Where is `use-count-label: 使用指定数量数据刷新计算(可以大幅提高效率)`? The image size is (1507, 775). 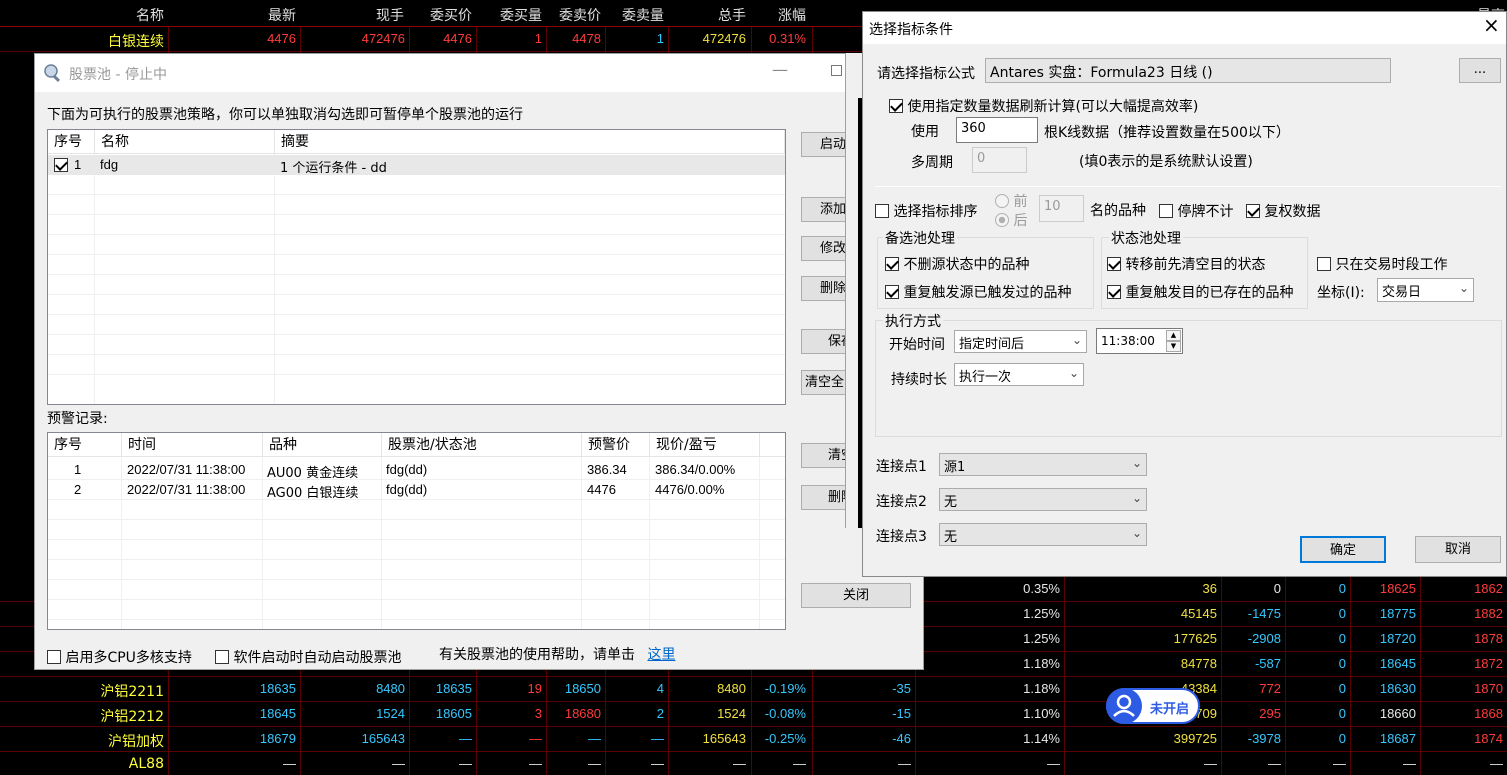 use-count-label: 使用指定数量数据刷新计算(可以大幅提高效率) is located at coordinates (1053, 107).